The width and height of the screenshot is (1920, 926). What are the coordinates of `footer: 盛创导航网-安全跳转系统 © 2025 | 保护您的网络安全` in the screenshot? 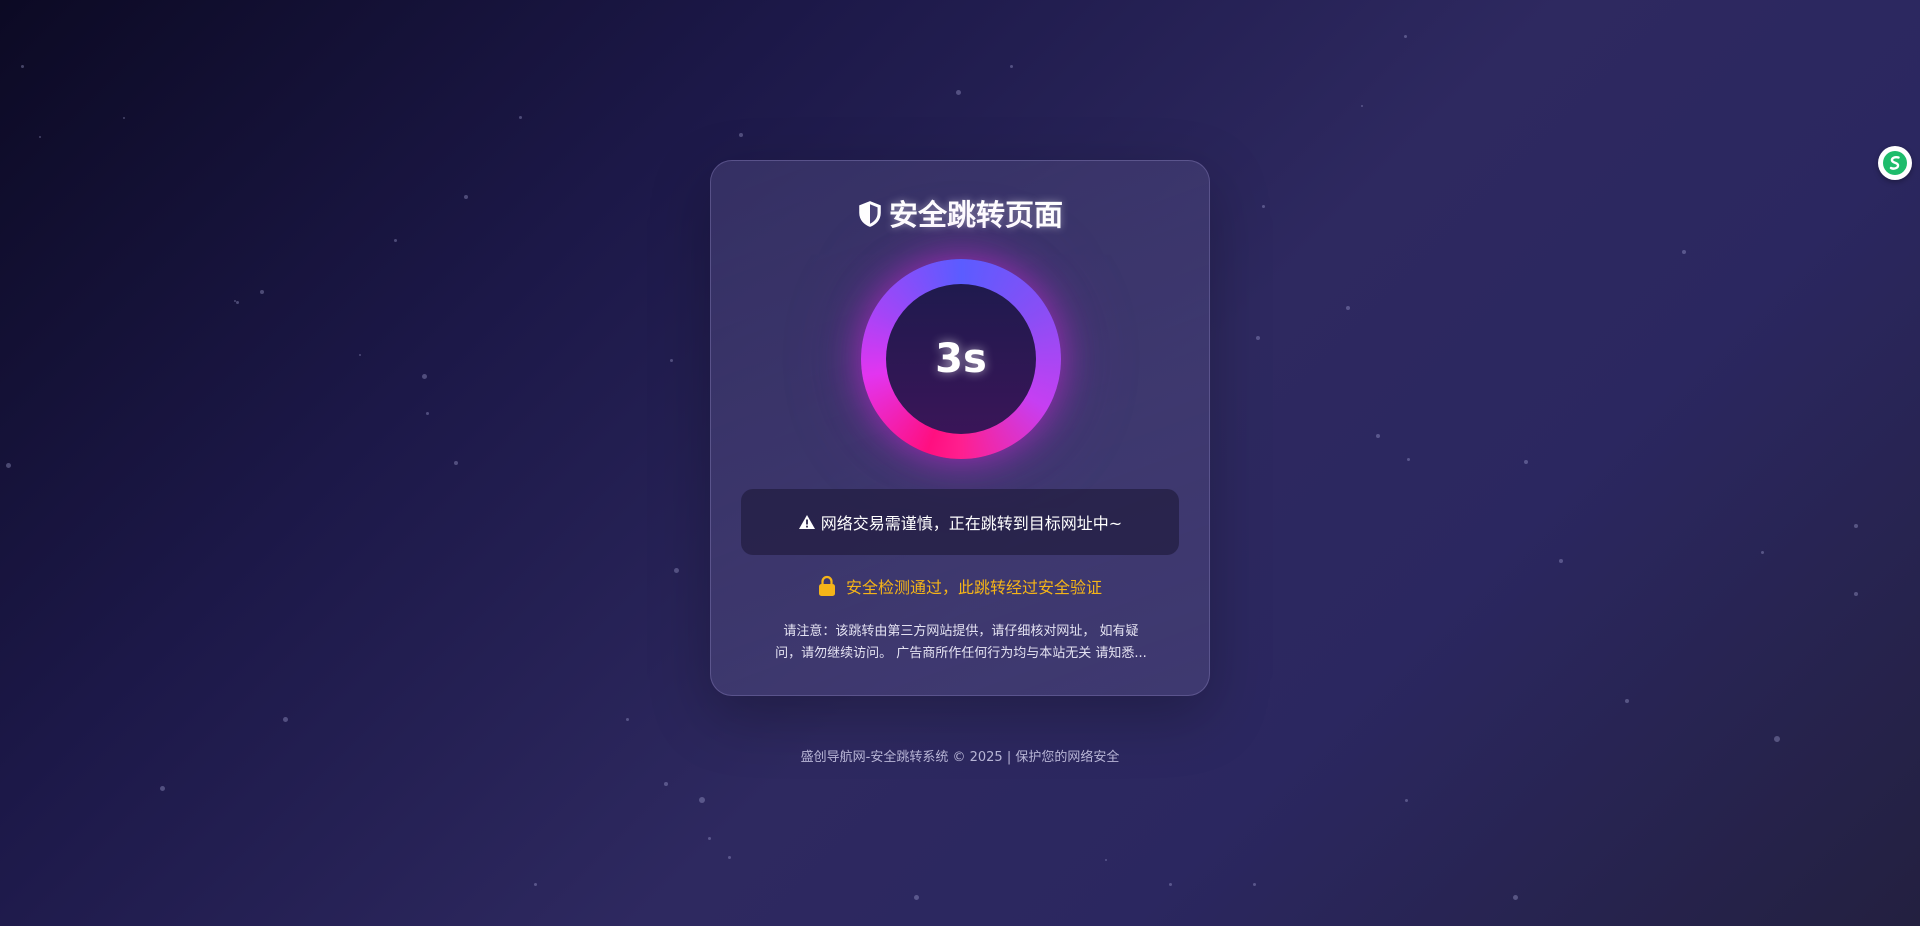 It's located at (960, 755).